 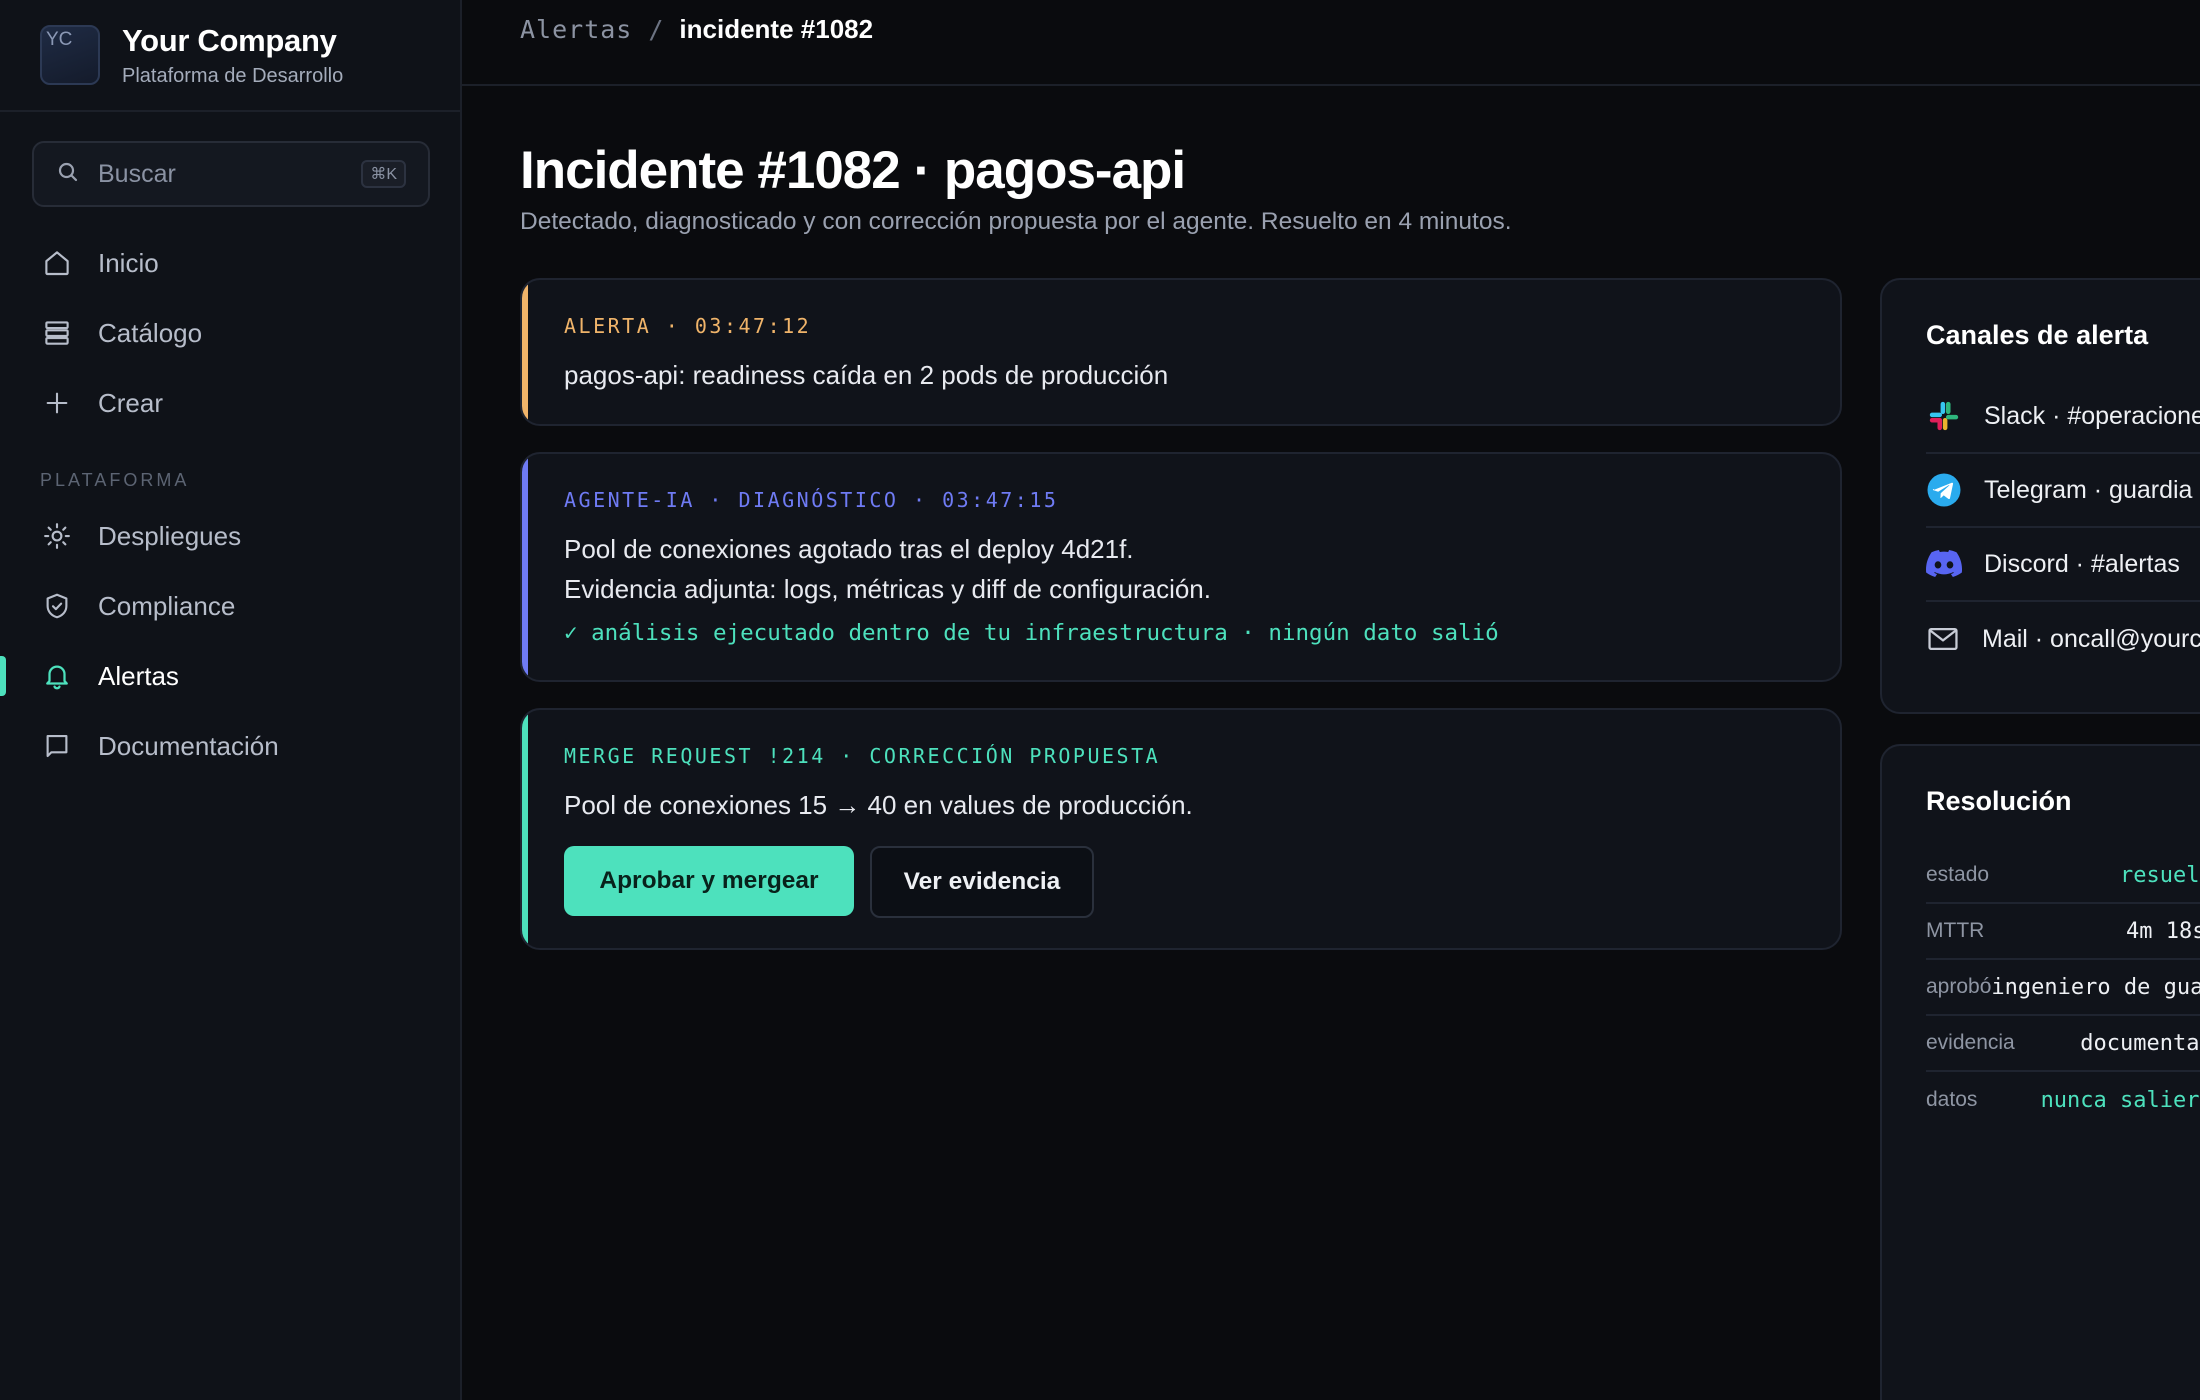 What do you see at coordinates (2092, 415) in the screenshot?
I see `channel-label: Slack · #operaciones` at bounding box center [2092, 415].